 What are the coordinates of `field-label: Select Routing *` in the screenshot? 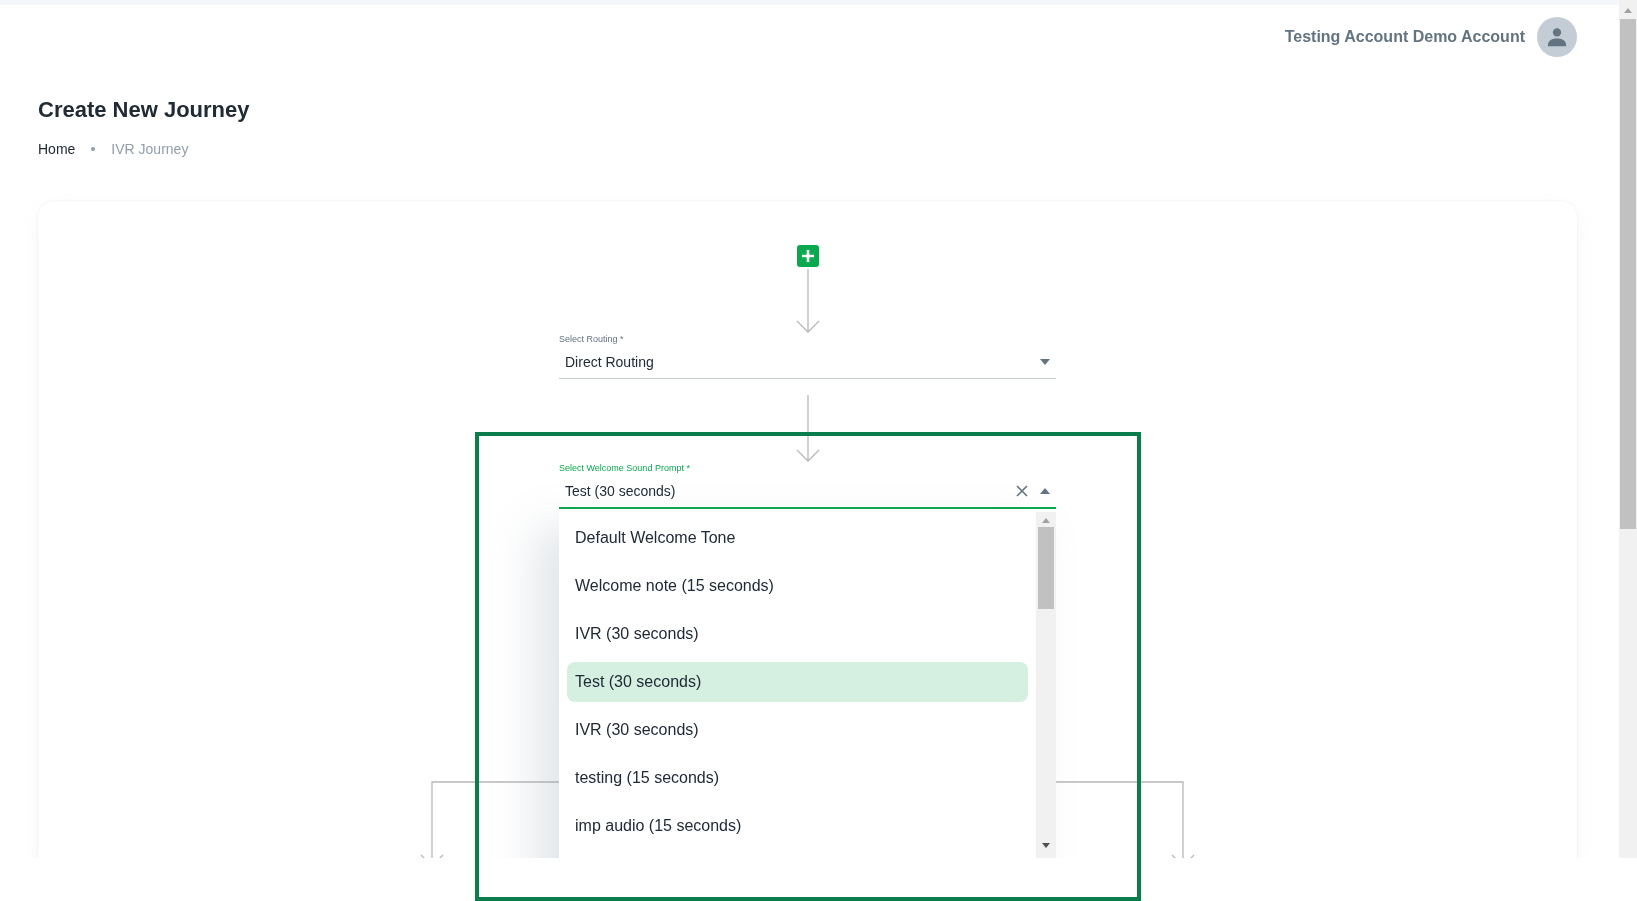 It's located at (591, 339).